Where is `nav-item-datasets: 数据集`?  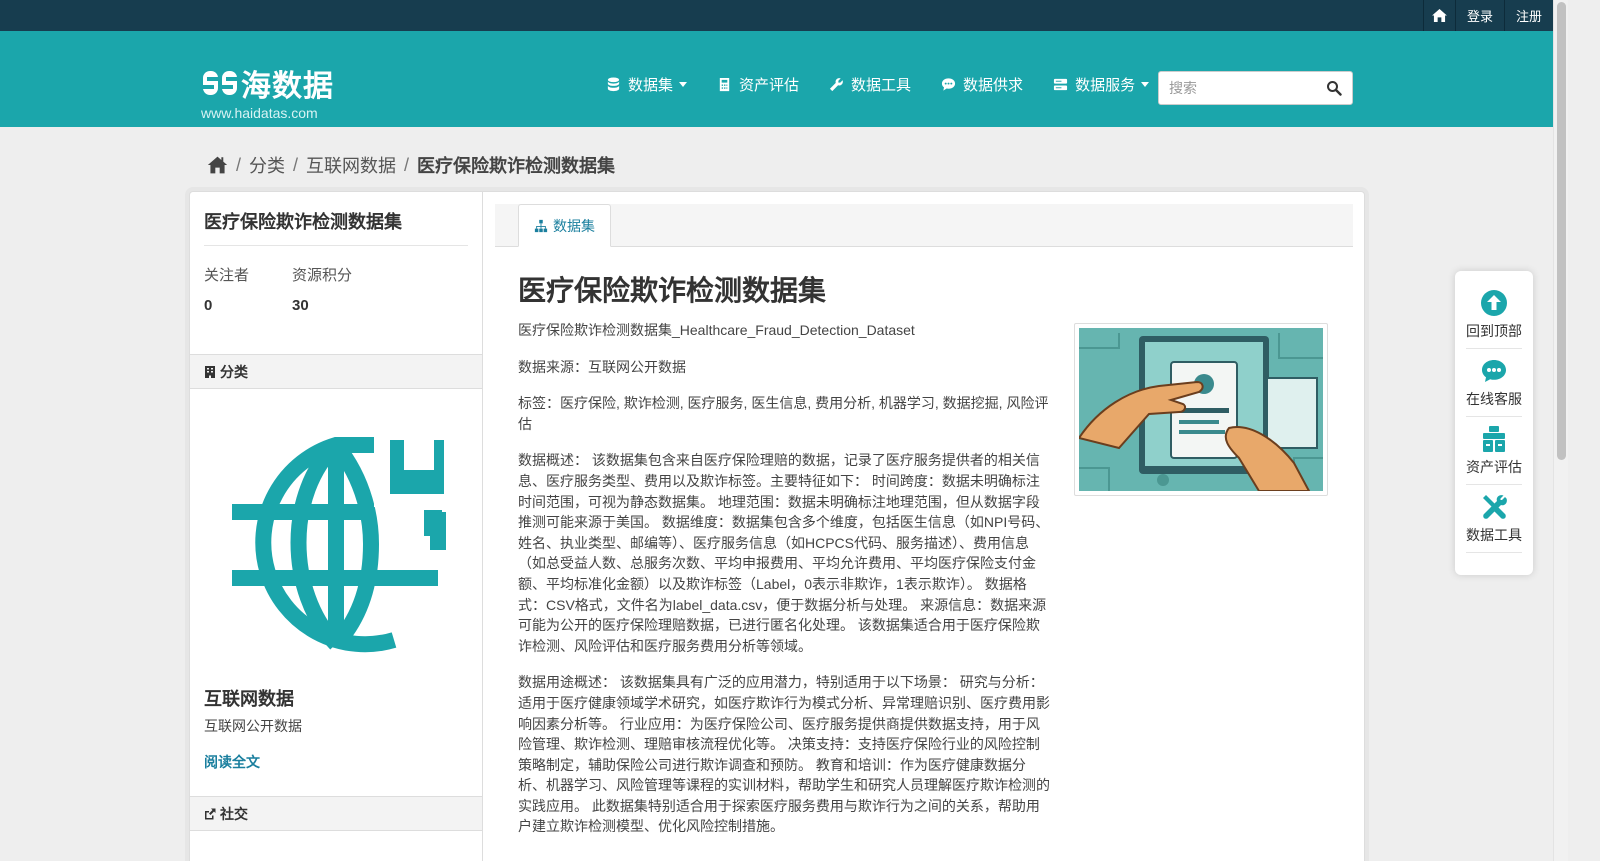
nav-item-datasets: 数据集 is located at coordinates (647, 84).